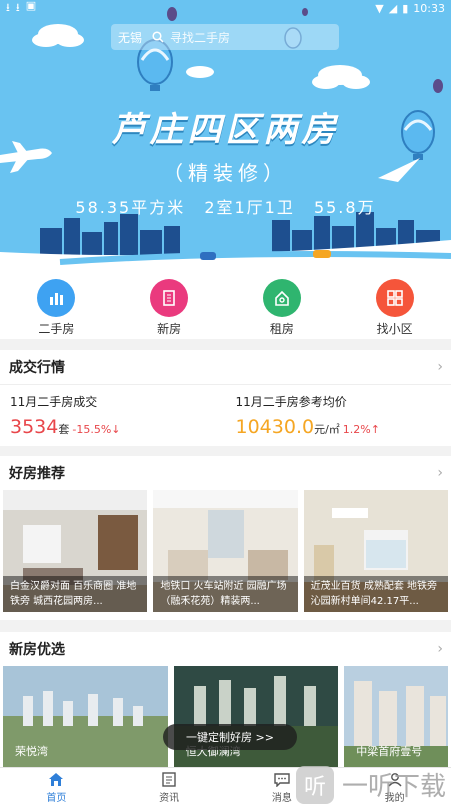  What do you see at coordinates (389, 751) in the screenshot?
I see `new-home-name: 中梁首府壹号` at bounding box center [389, 751].